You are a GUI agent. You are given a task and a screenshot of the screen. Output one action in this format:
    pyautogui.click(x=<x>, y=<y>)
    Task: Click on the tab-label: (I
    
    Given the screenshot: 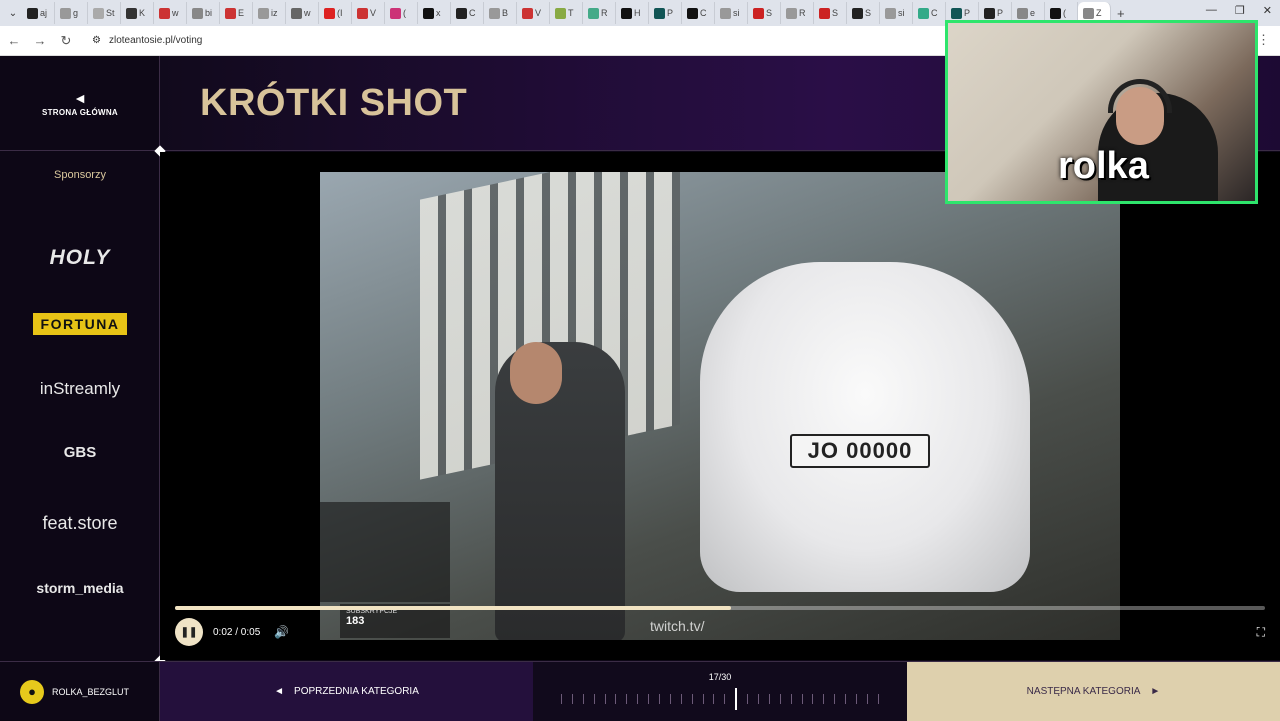 What is the action you would take?
    pyautogui.click(x=340, y=13)
    